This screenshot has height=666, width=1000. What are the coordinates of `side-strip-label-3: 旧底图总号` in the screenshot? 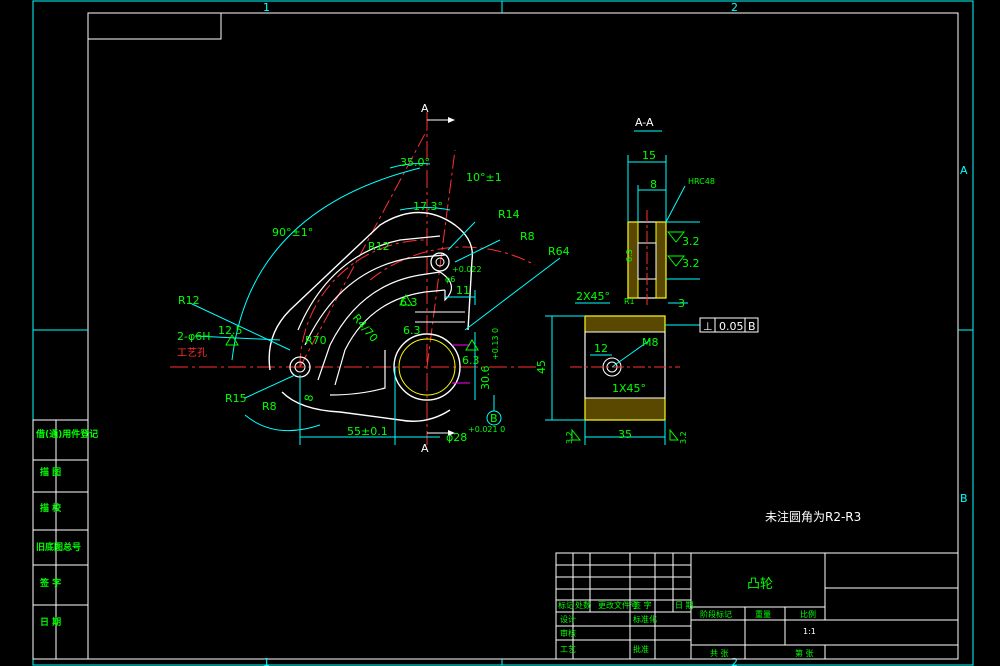 It's located at (58, 547).